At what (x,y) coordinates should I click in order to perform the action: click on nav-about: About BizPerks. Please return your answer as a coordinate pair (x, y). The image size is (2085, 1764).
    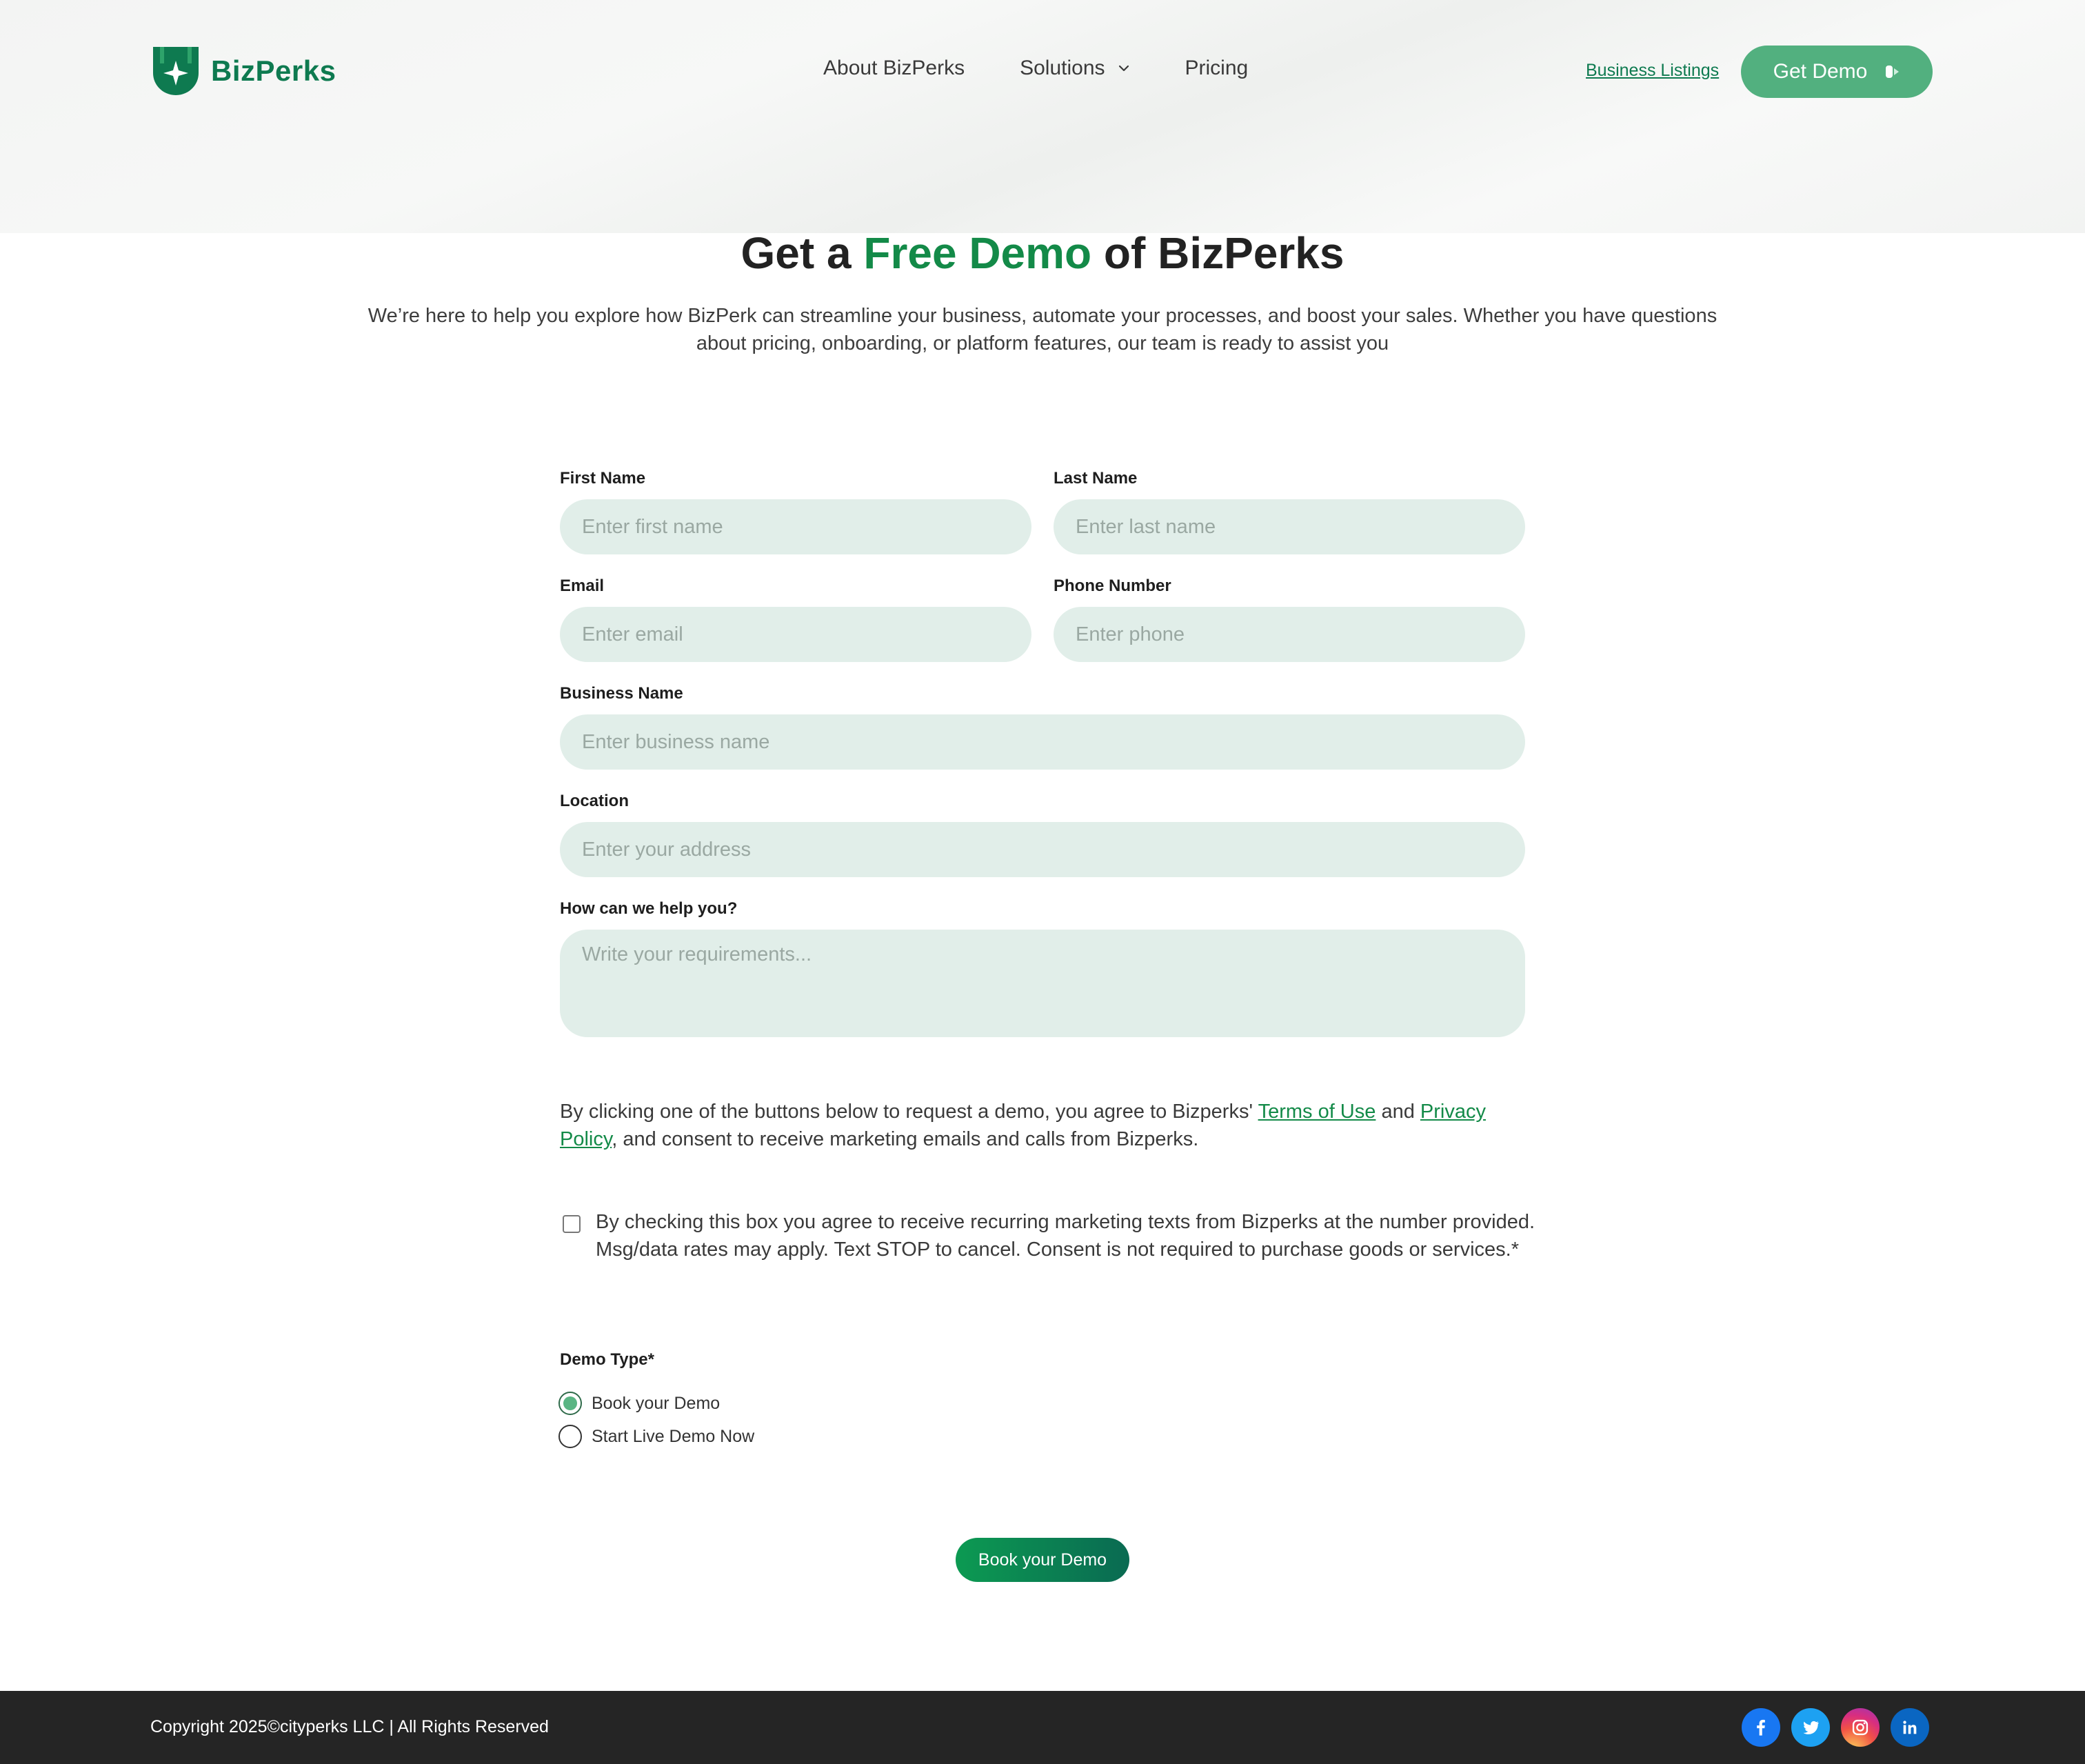
    Looking at the image, I should click on (894, 68).